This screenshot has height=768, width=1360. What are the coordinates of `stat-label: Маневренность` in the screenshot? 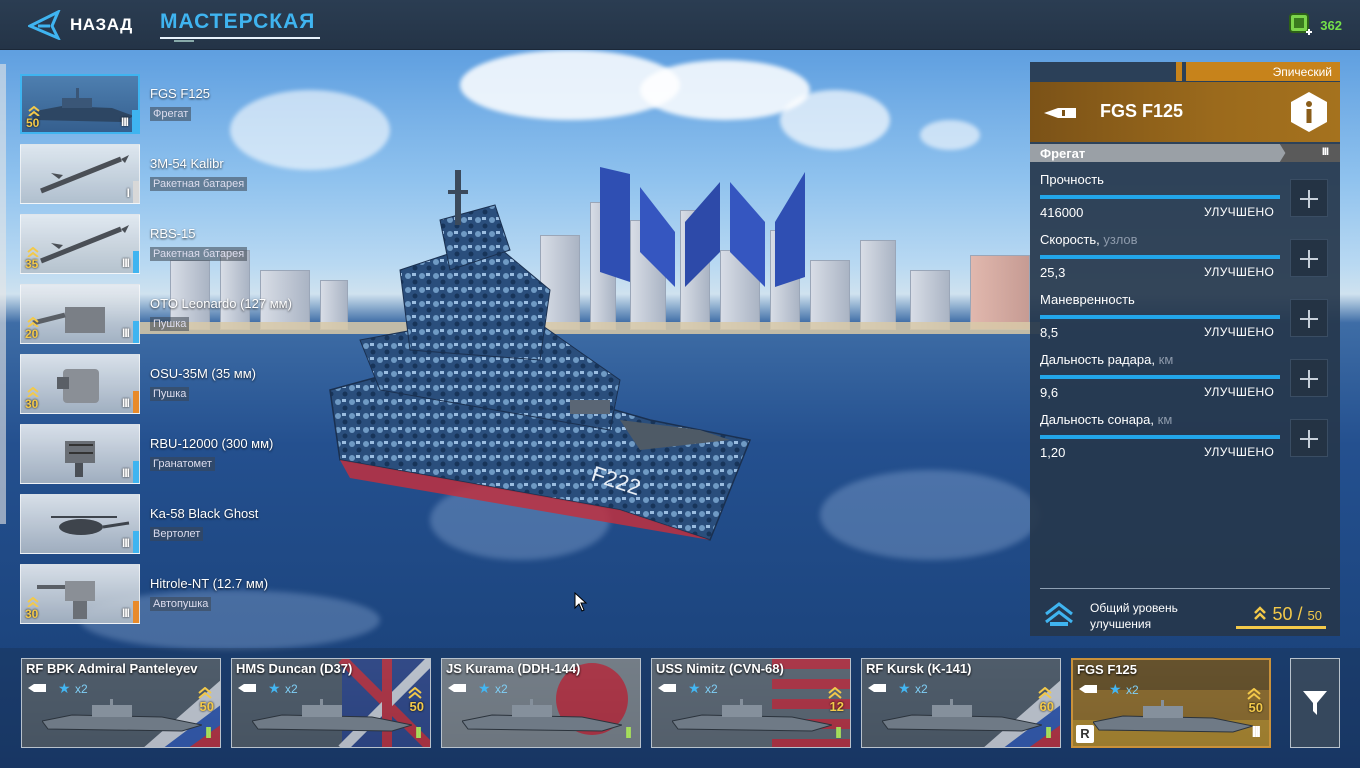 It's located at (1087, 299).